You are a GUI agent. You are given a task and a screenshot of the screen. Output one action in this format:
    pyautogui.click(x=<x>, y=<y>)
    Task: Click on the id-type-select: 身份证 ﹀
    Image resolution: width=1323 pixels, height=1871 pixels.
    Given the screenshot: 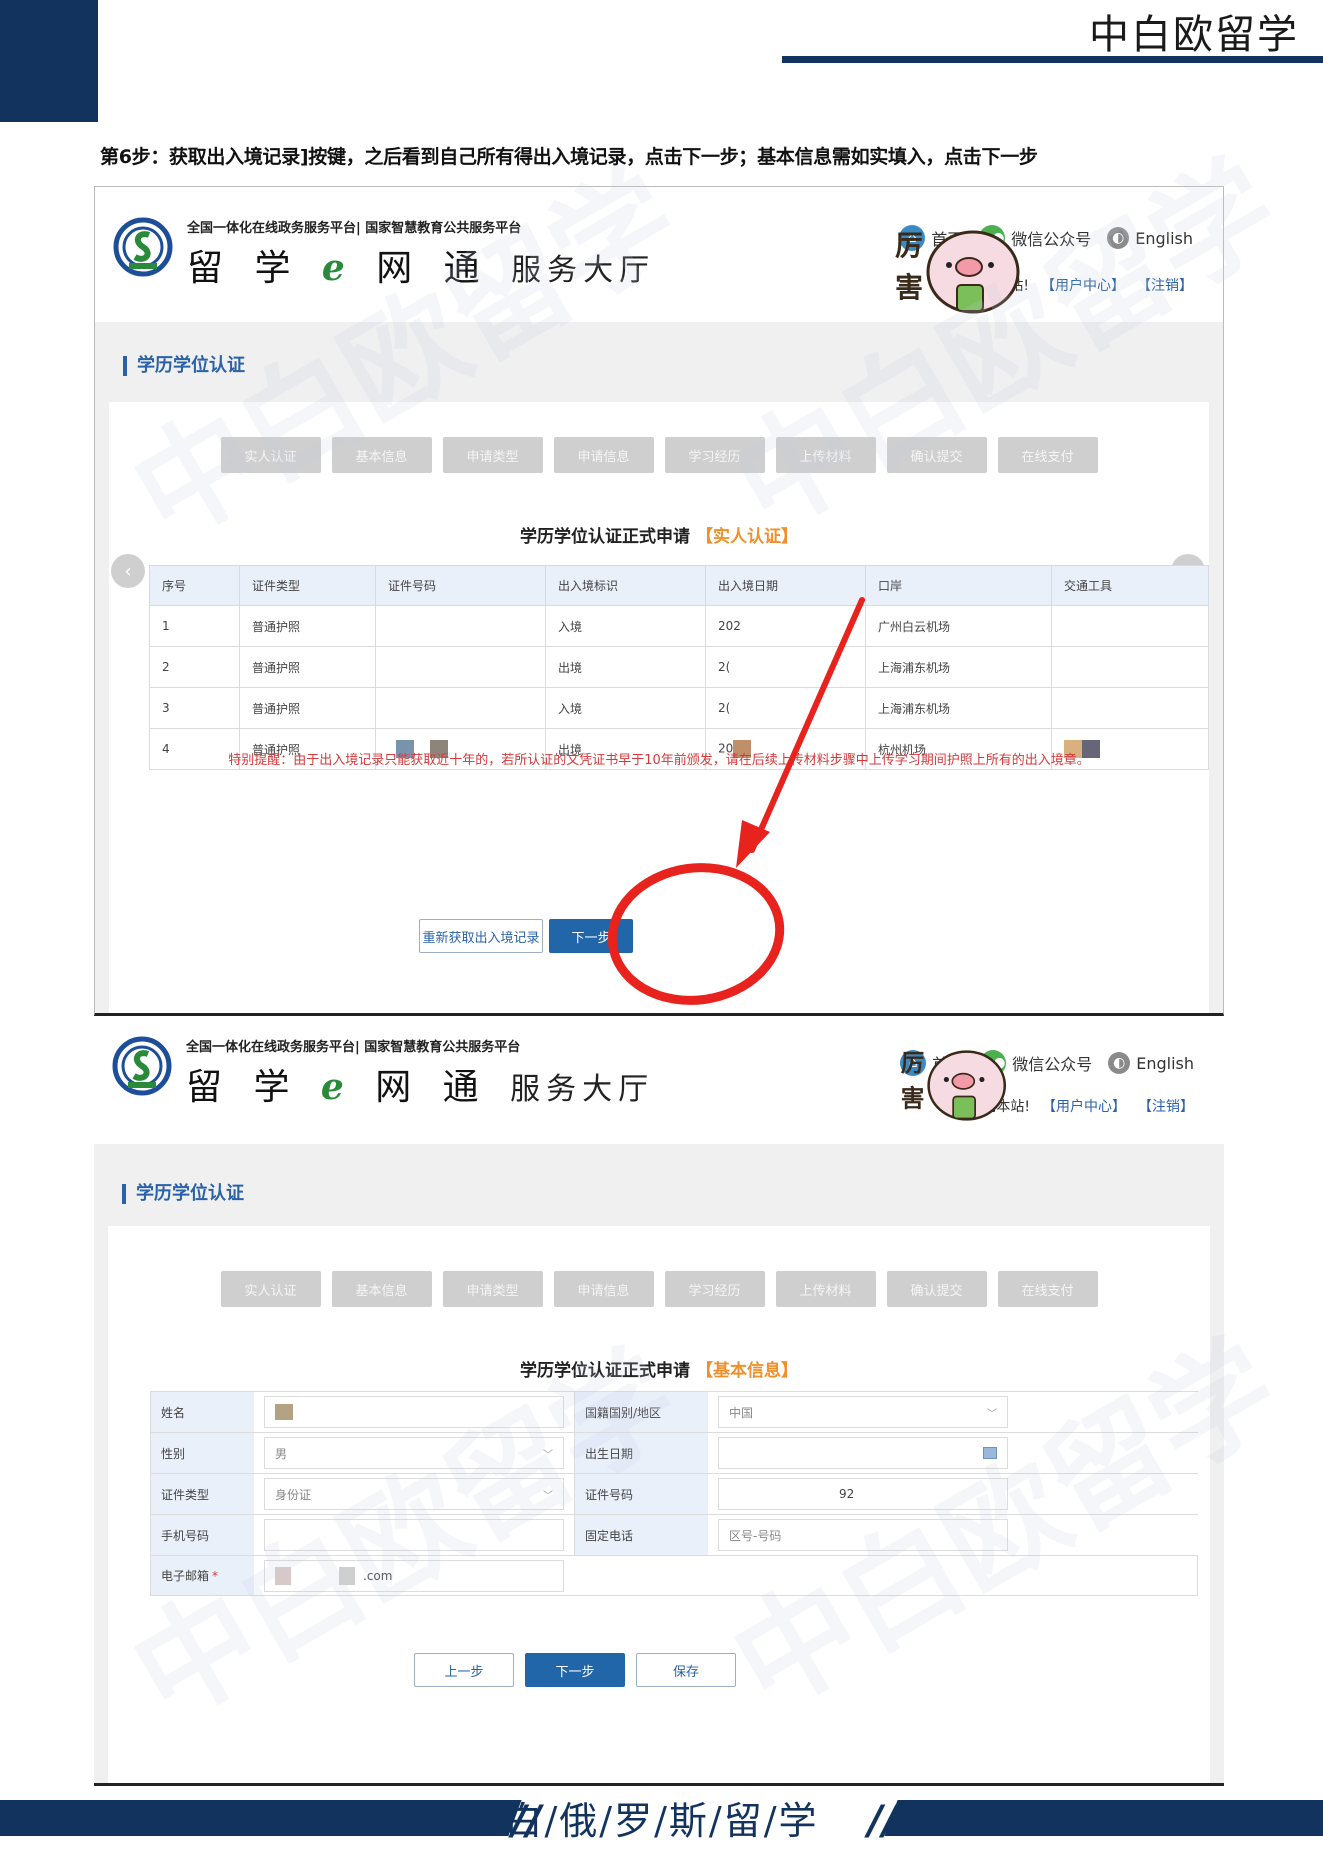 What is the action you would take?
    pyautogui.click(x=414, y=1494)
    